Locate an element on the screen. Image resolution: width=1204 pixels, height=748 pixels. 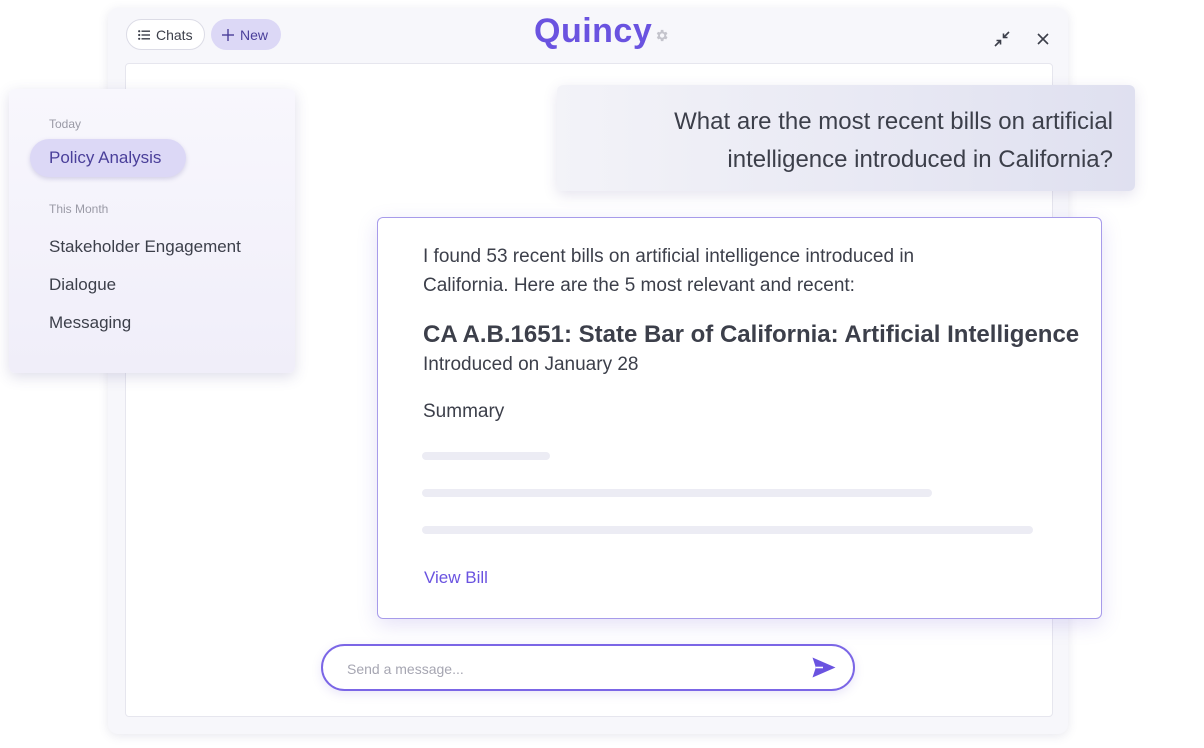
bill-date: Introduced on January 28 is located at coordinates (531, 364).